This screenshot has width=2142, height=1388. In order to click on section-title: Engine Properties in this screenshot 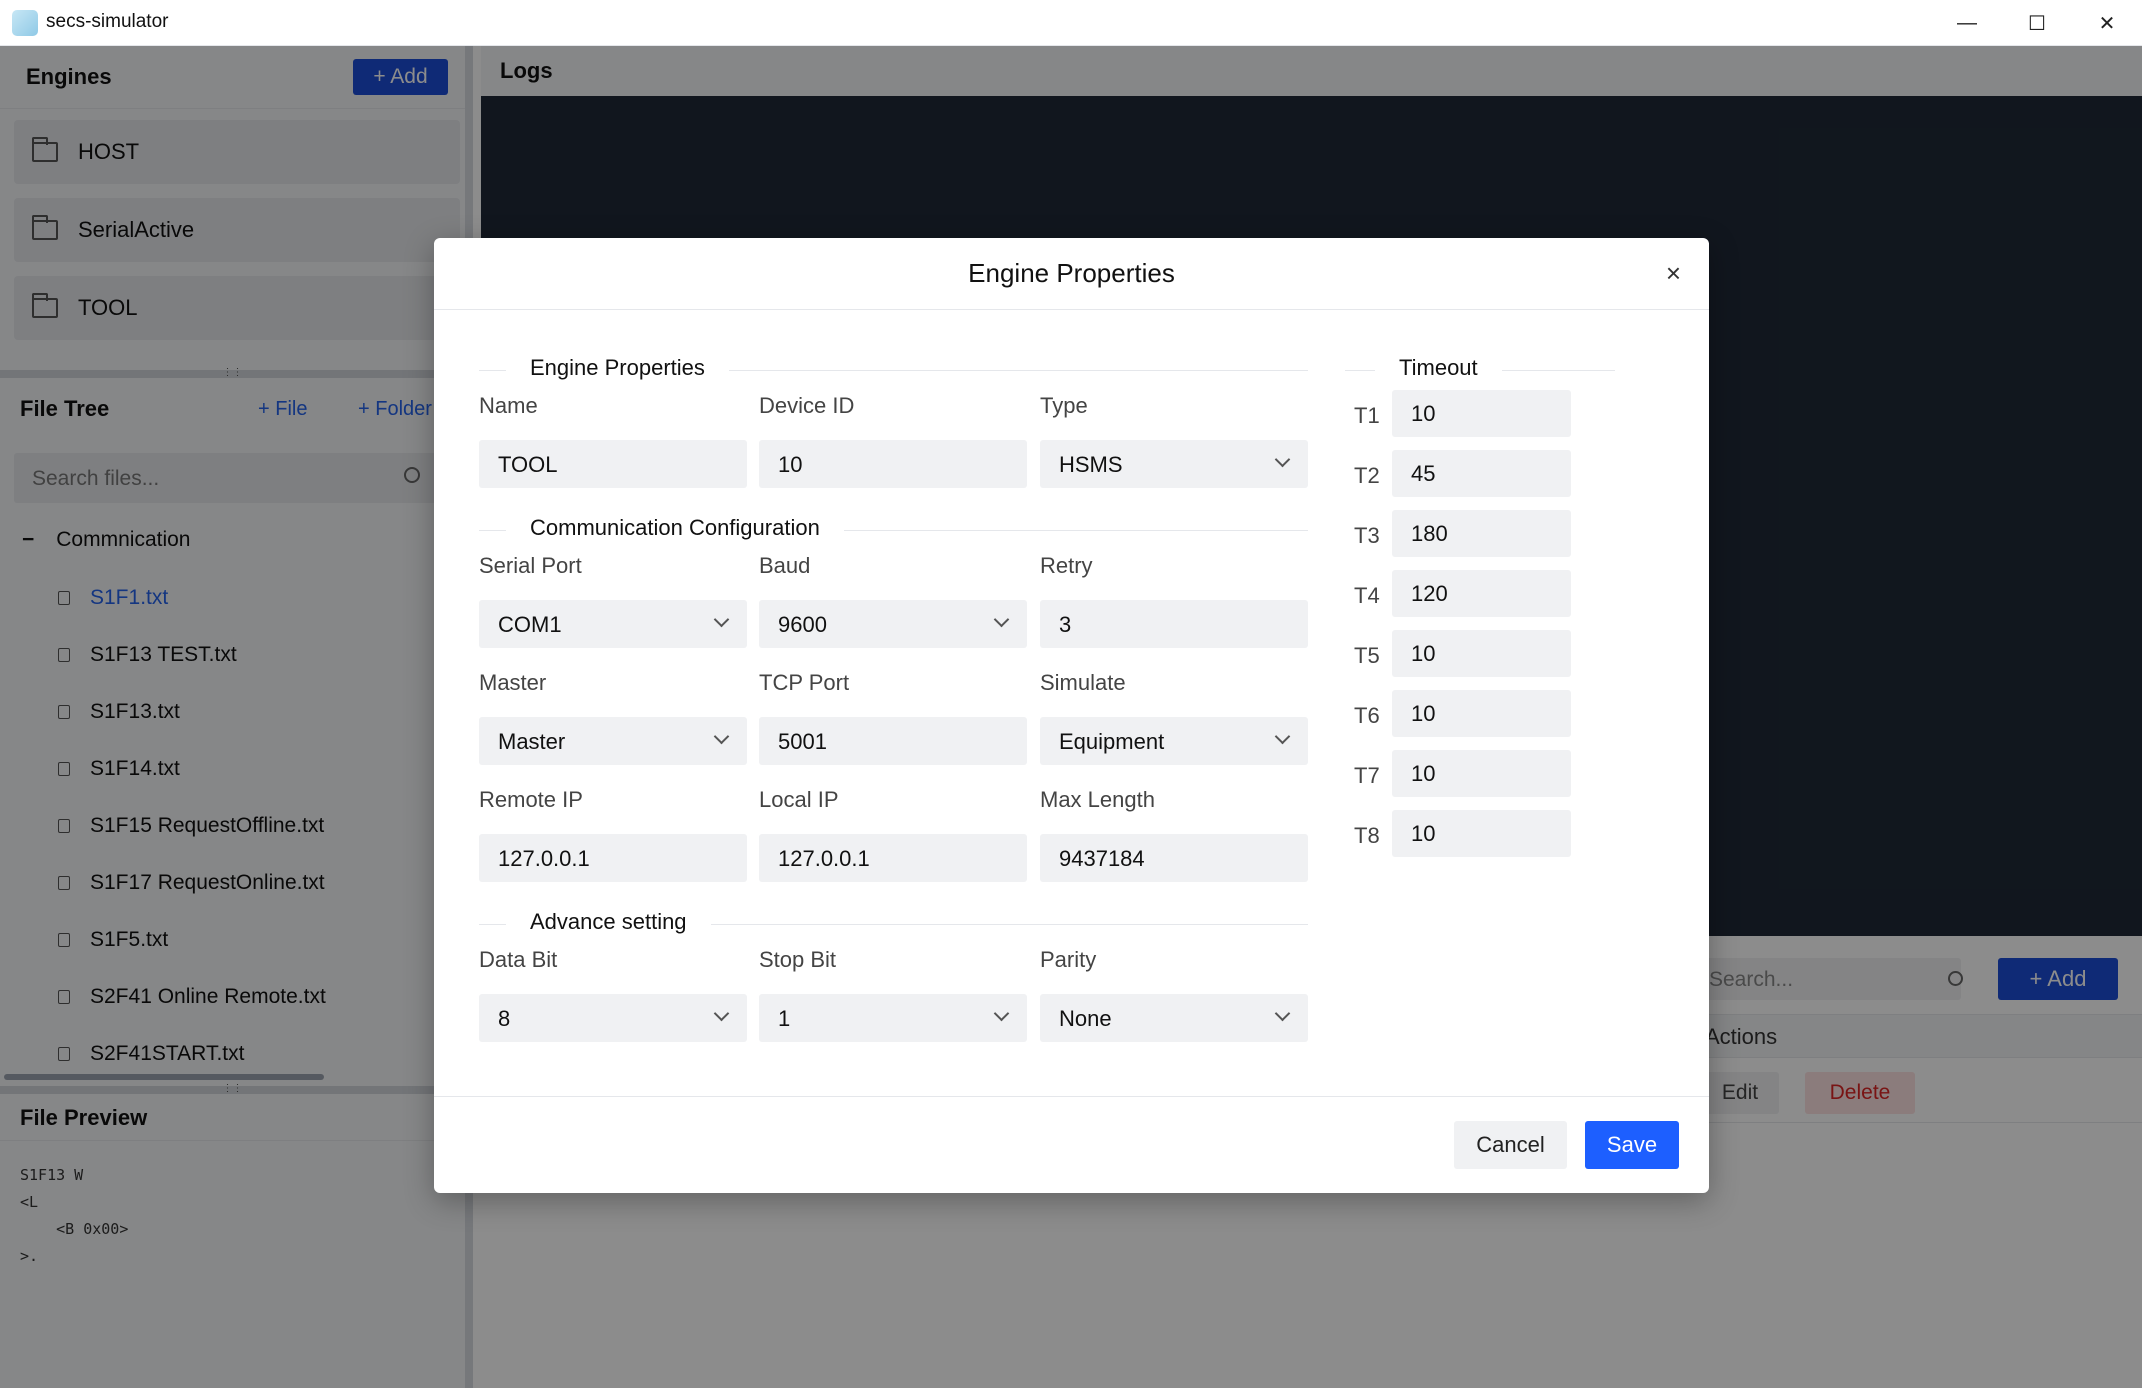, I will do `click(617, 368)`.